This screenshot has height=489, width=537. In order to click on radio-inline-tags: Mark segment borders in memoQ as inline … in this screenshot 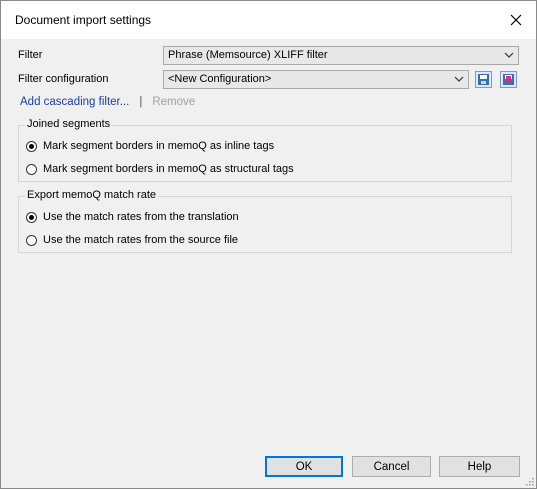, I will do `click(150, 146)`.